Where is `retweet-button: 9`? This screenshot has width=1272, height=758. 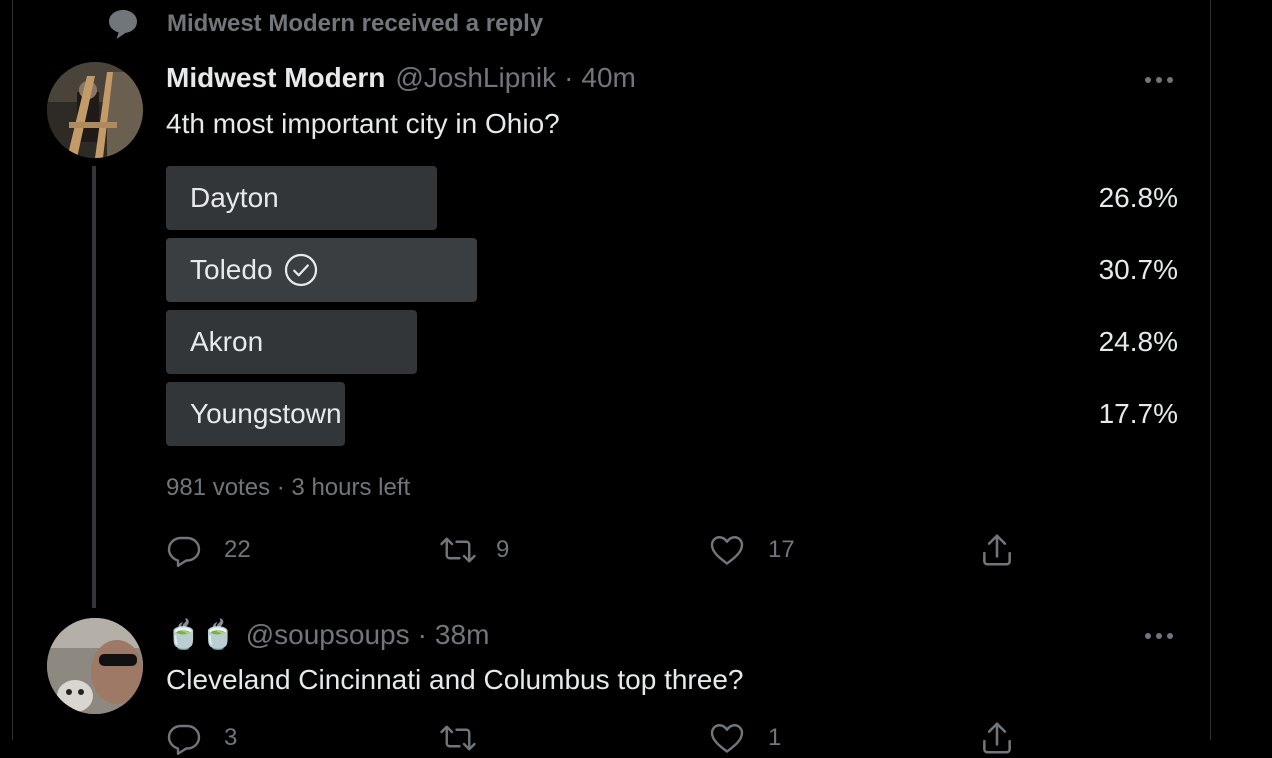 retweet-button: 9 is located at coordinates (473, 550).